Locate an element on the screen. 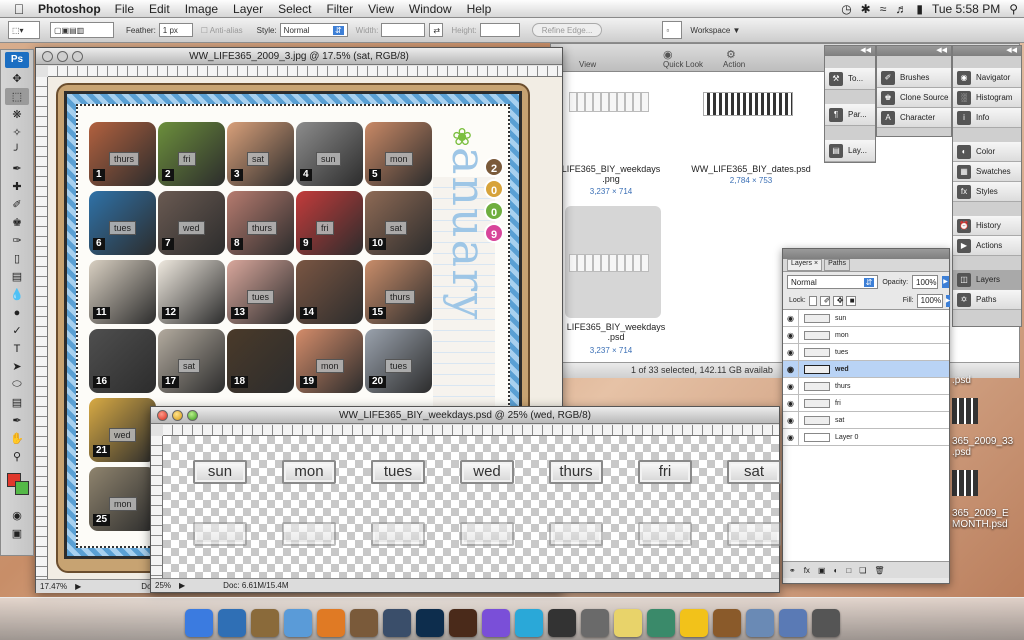 This screenshot has width=1024, height=640. dock-app-mail is located at coordinates (264, 623).